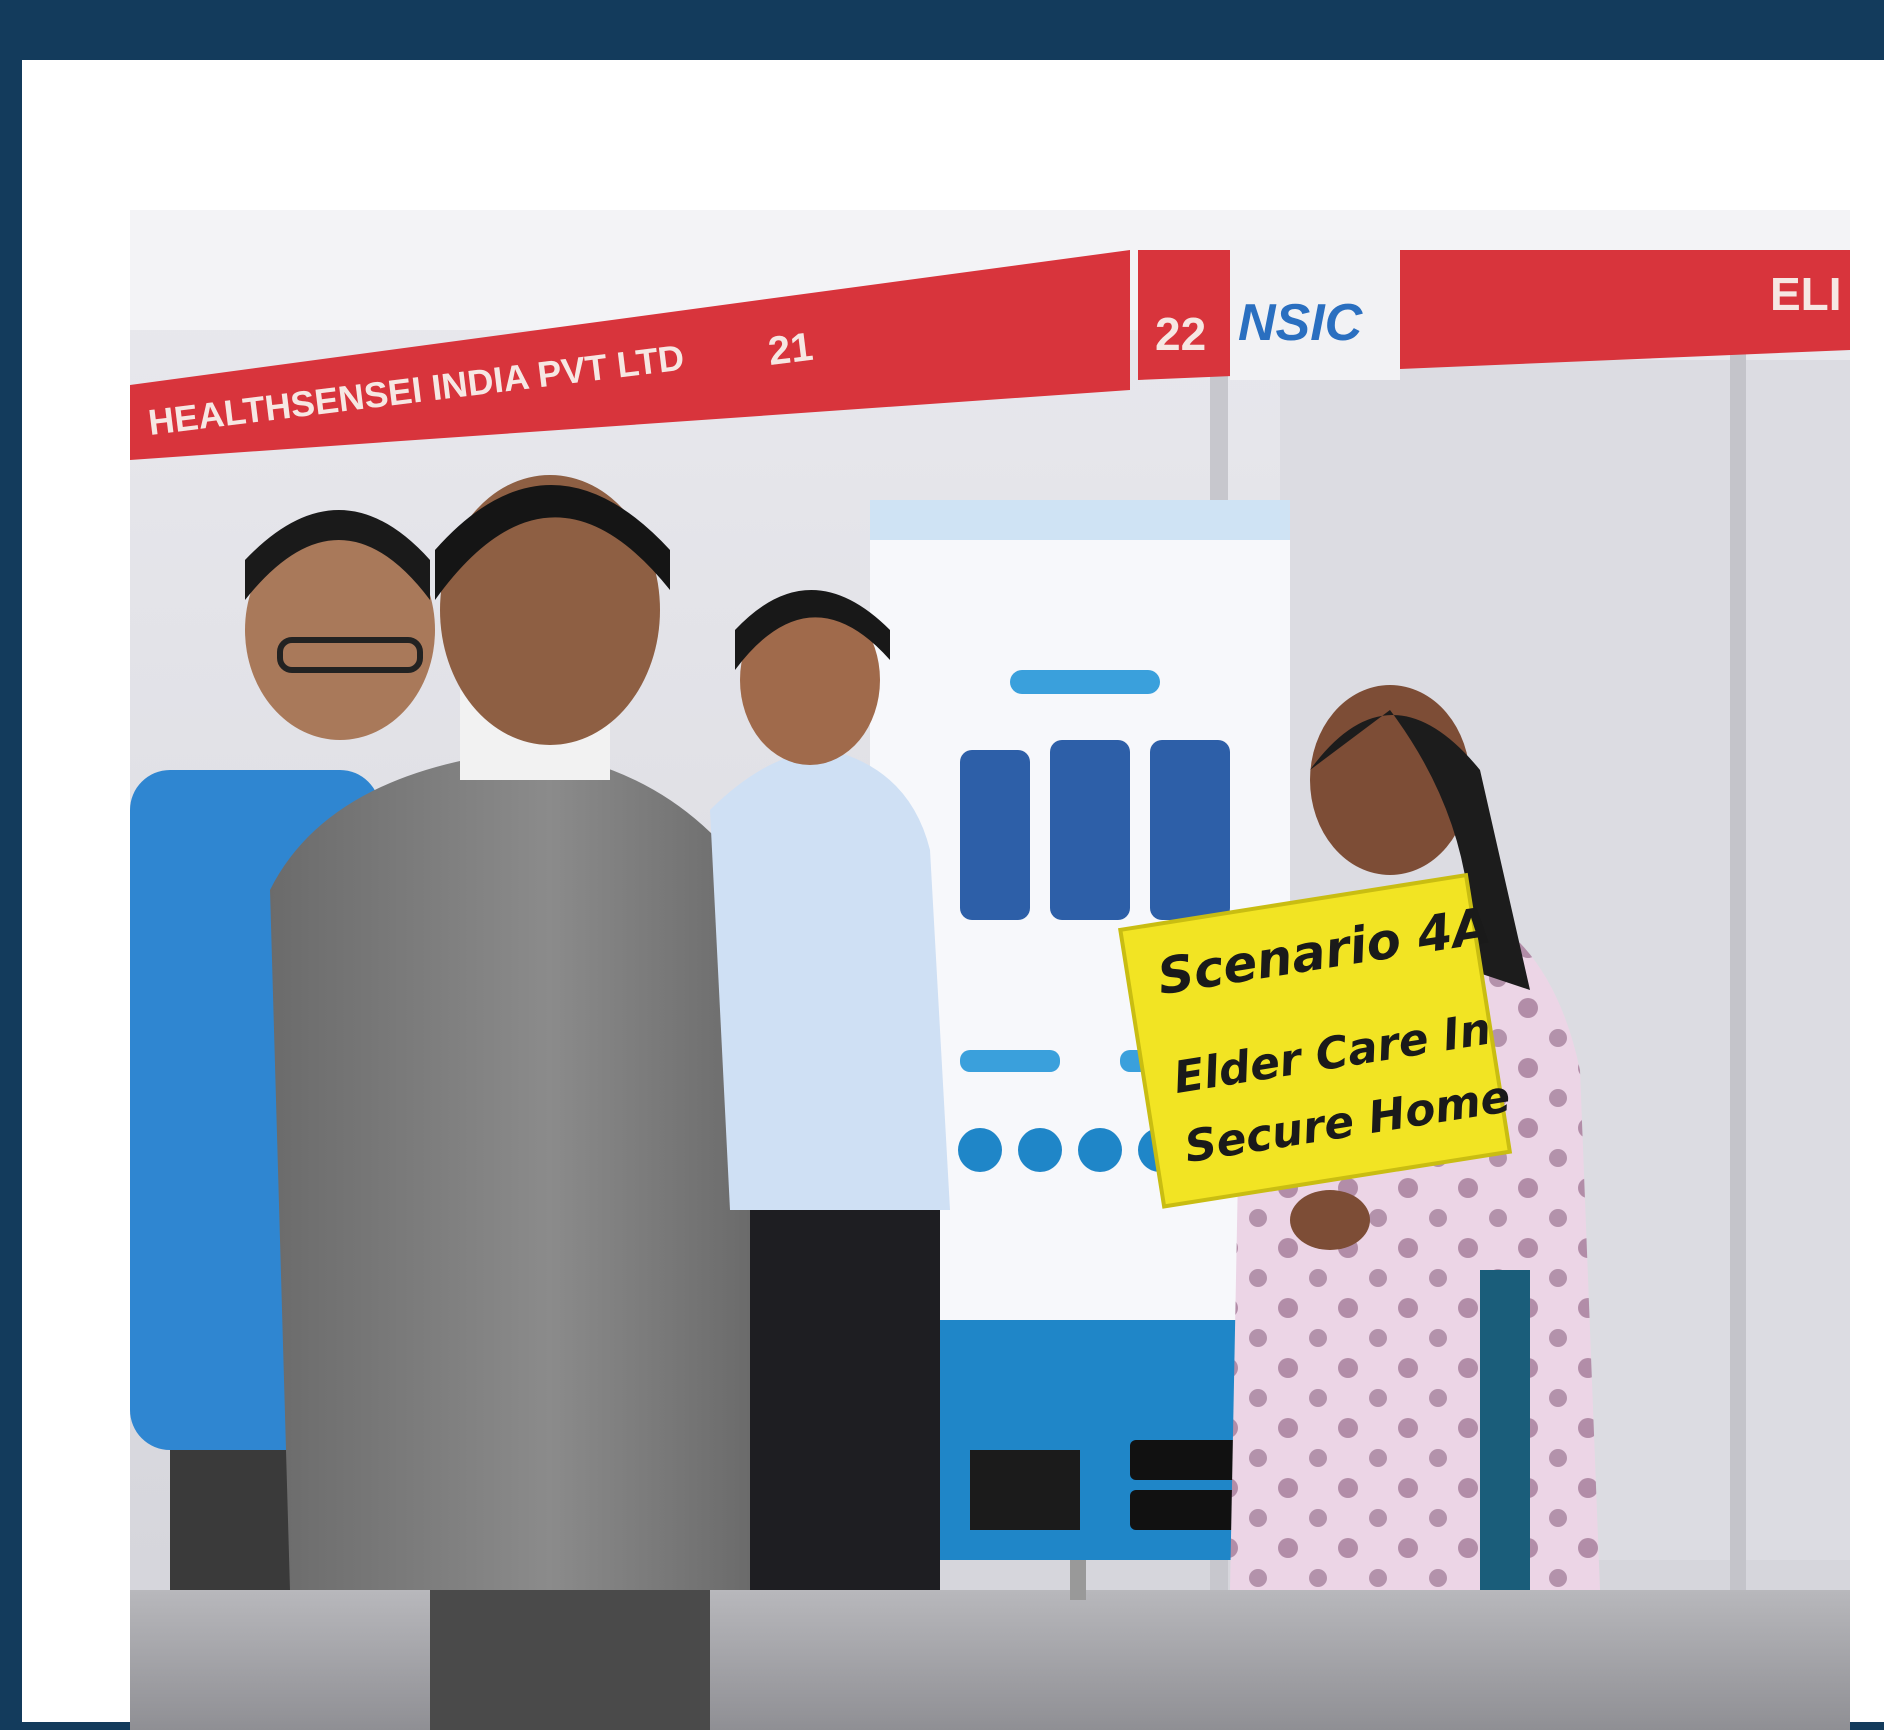 The height and width of the screenshot is (1730, 1884). Describe the element at coordinates (990, 1660) in the screenshot. I see `floor` at that location.